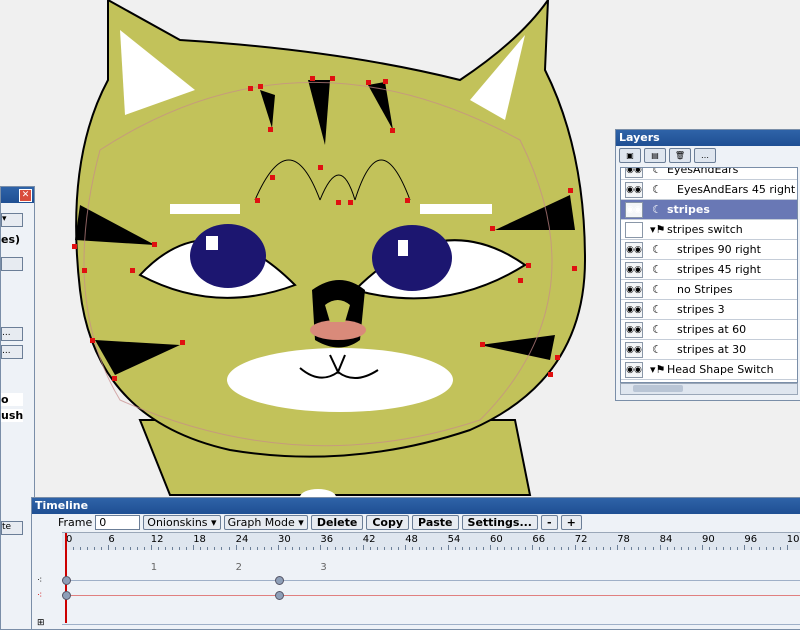 Image resolution: width=800 pixels, height=630 pixels. What do you see at coordinates (709, 330) in the screenshot?
I see `layer-row: ◉◉ ☾ stripes at 60` at bounding box center [709, 330].